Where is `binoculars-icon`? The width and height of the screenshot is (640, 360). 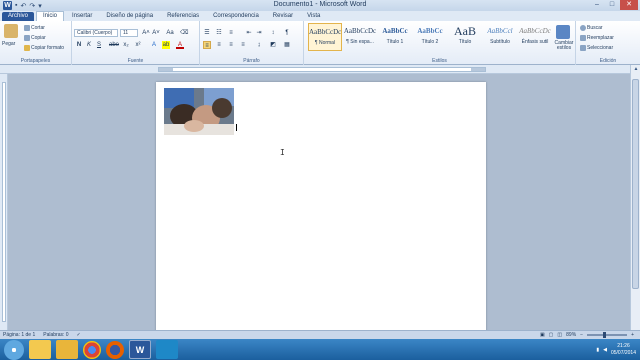
binoculars-icon is located at coordinates (583, 28).